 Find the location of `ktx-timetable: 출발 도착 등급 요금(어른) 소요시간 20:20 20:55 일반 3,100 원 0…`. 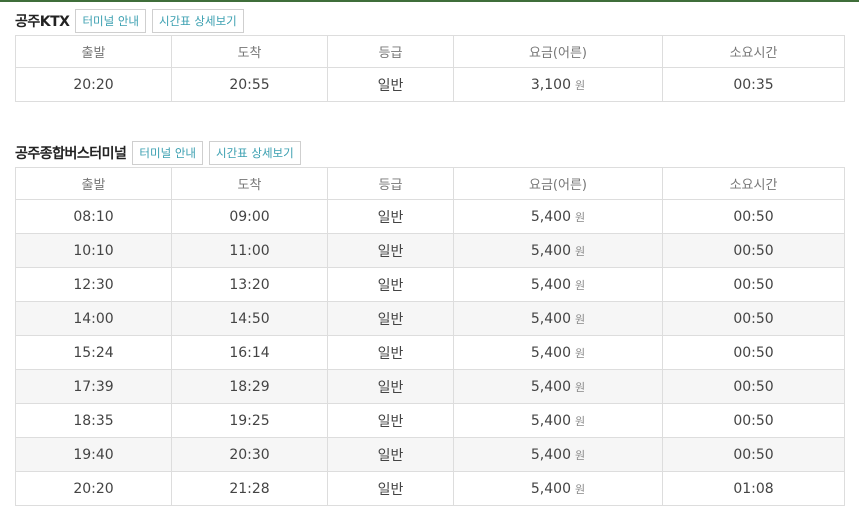

ktx-timetable: 출발 도착 등급 요금(어른) 소요시간 20:20 20:55 일반 3,100 원 0… is located at coordinates (430, 68).